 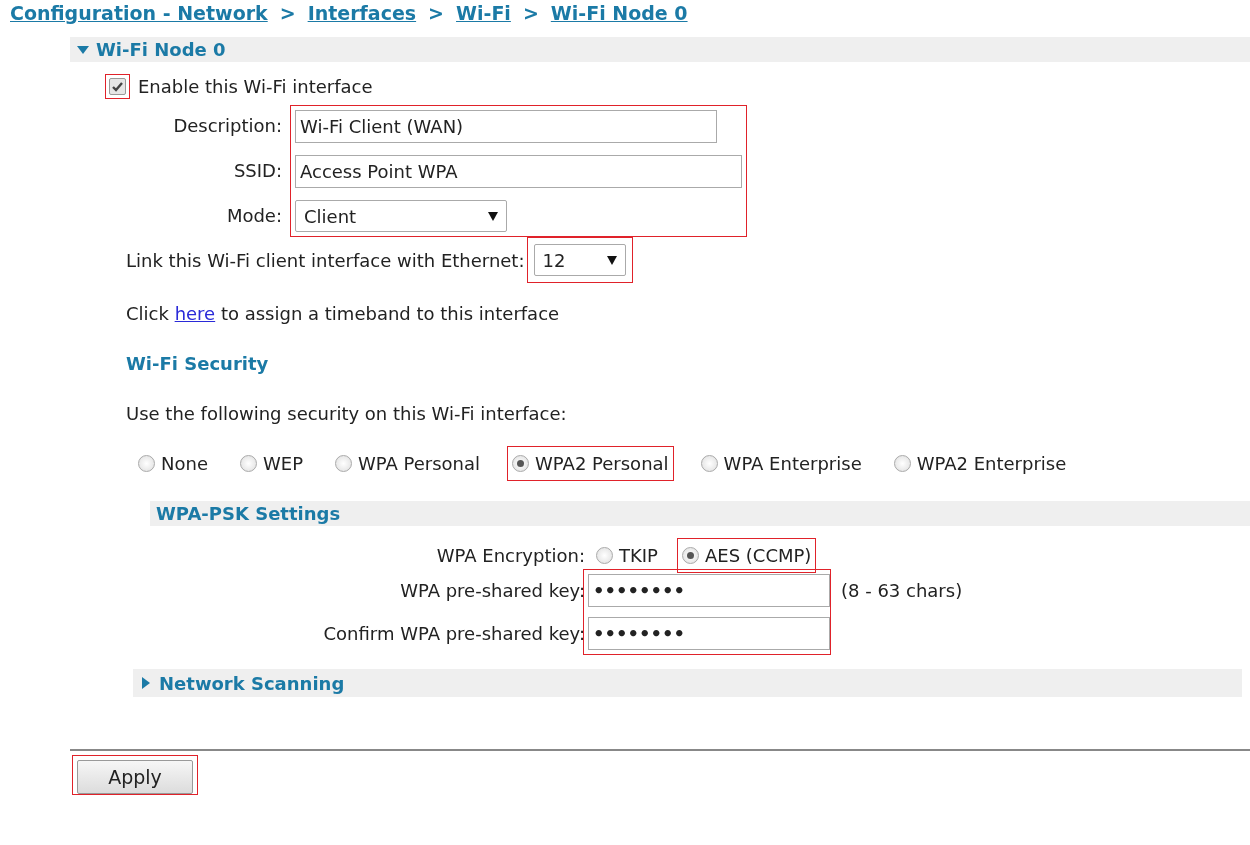 I want to click on text-field: Access Point WPA, so click(x=518, y=171).